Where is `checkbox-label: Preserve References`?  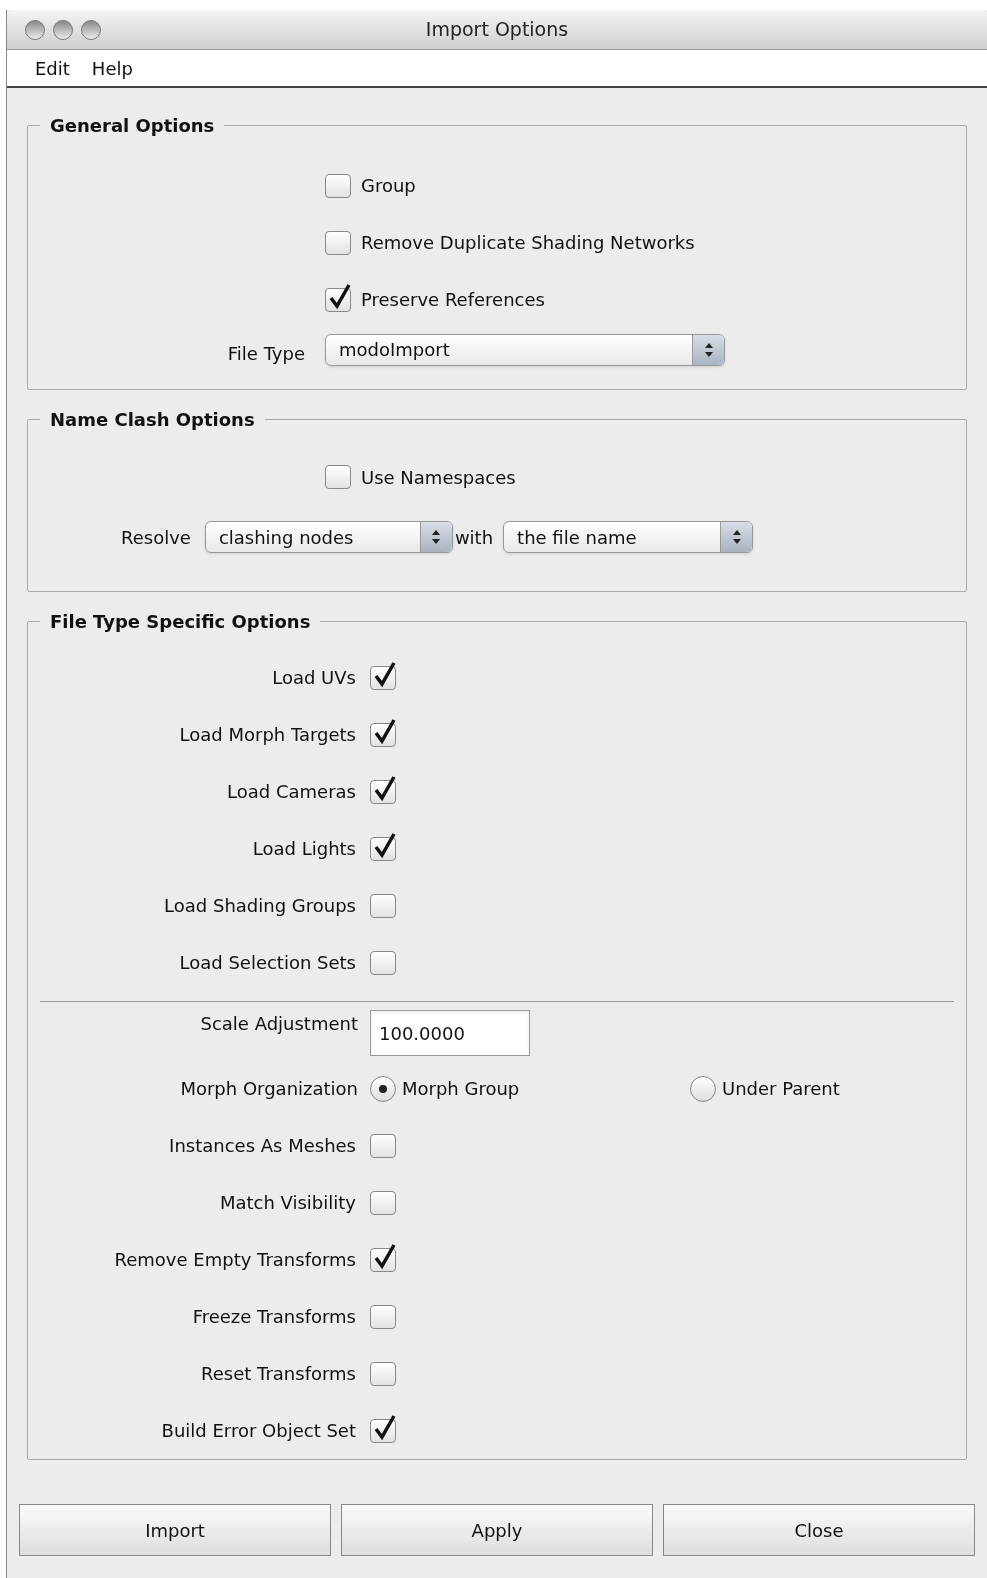
checkbox-label: Preserve References is located at coordinates (453, 300).